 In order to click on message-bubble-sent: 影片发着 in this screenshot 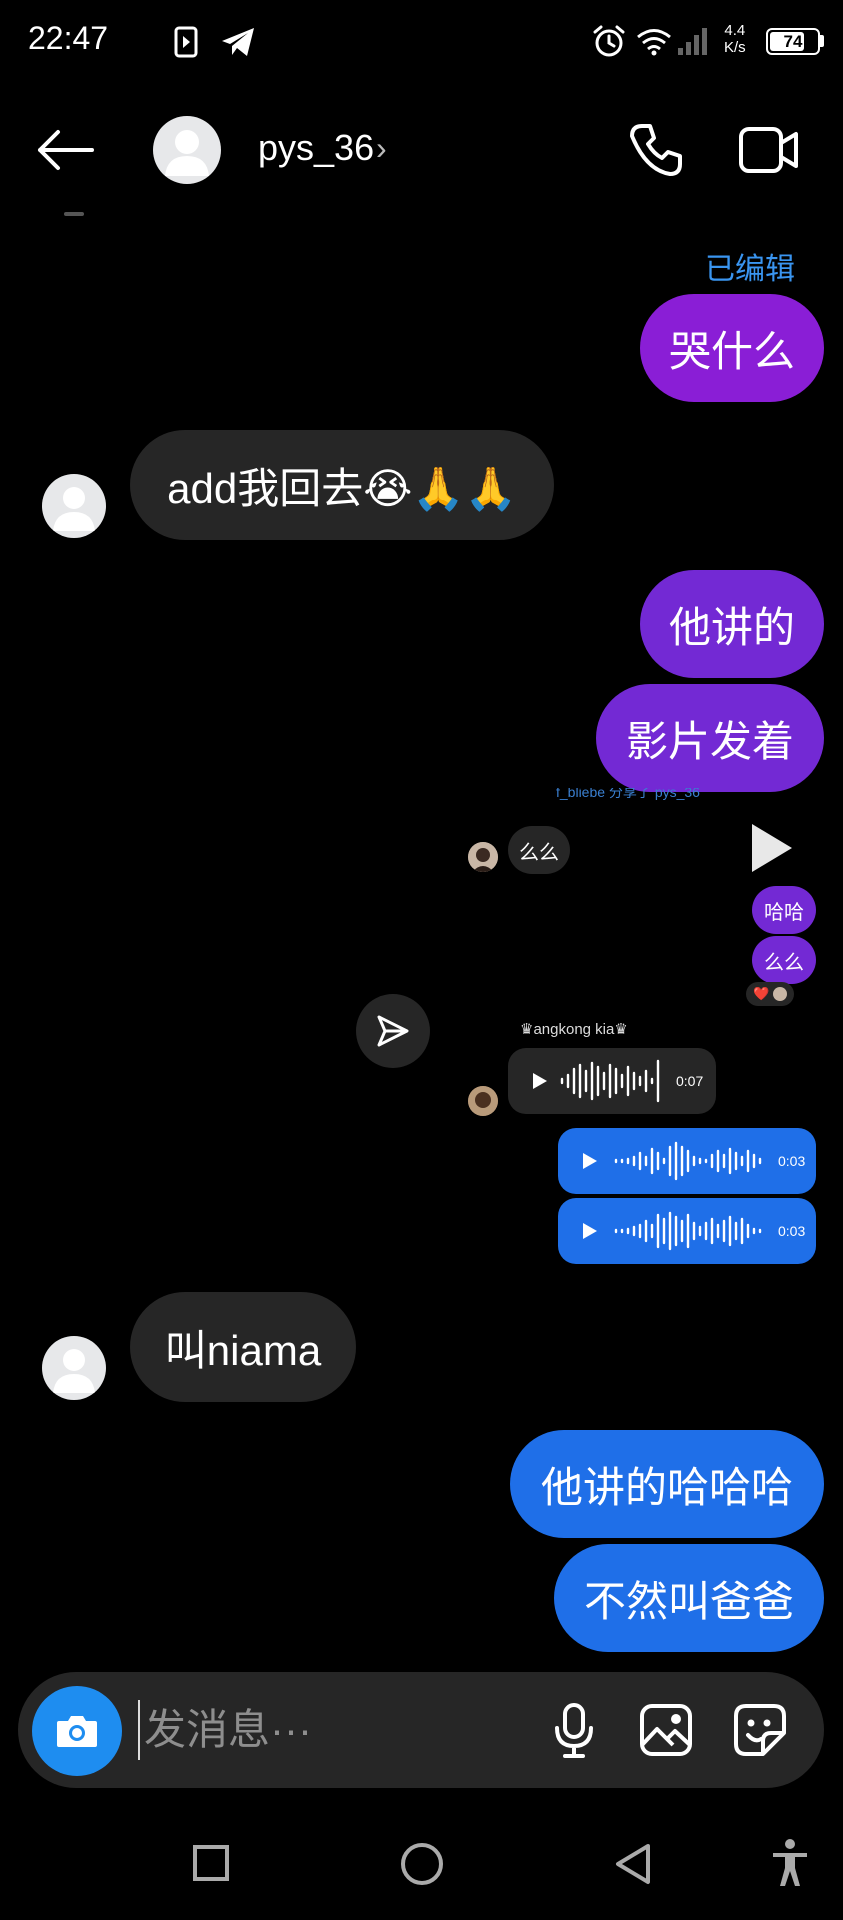, I will do `click(710, 738)`.